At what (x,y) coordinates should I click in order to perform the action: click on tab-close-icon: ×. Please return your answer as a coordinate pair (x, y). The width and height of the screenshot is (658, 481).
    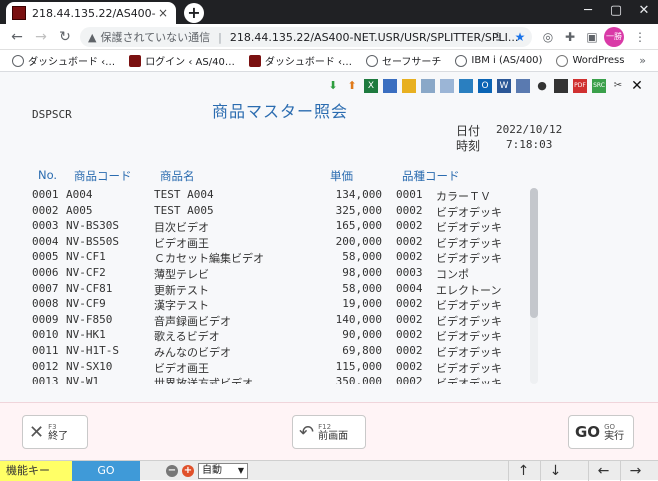
    Looking at the image, I should click on (163, 13).